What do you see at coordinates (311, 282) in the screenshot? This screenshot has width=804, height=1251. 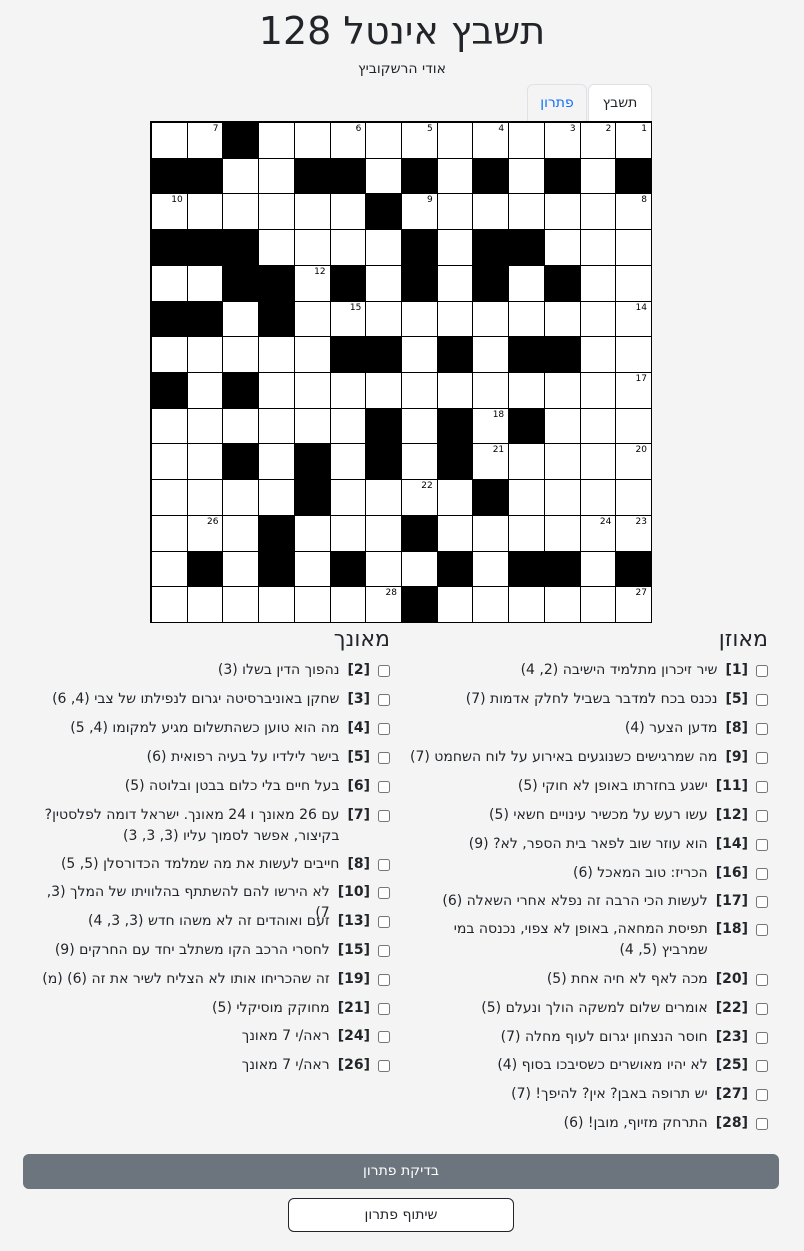 I see `grid-cell: 12` at bounding box center [311, 282].